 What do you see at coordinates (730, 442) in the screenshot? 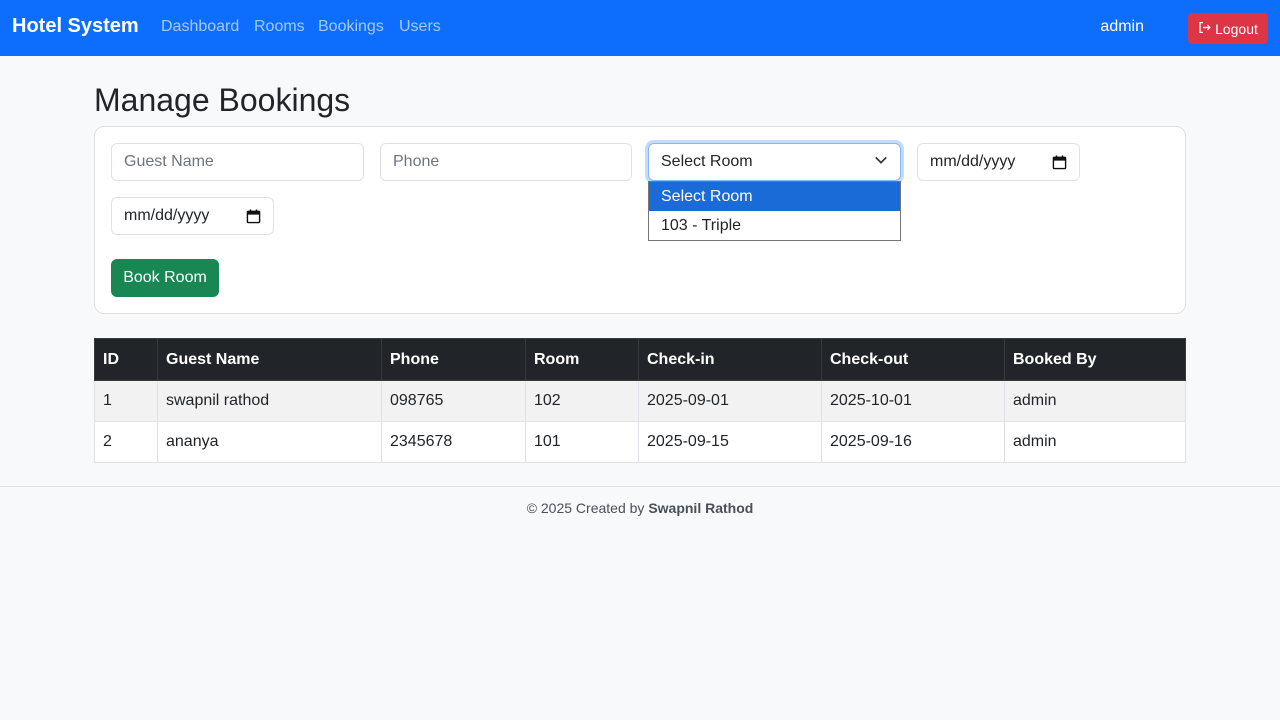
I see `cell-checkin: 2025-09-15` at bounding box center [730, 442].